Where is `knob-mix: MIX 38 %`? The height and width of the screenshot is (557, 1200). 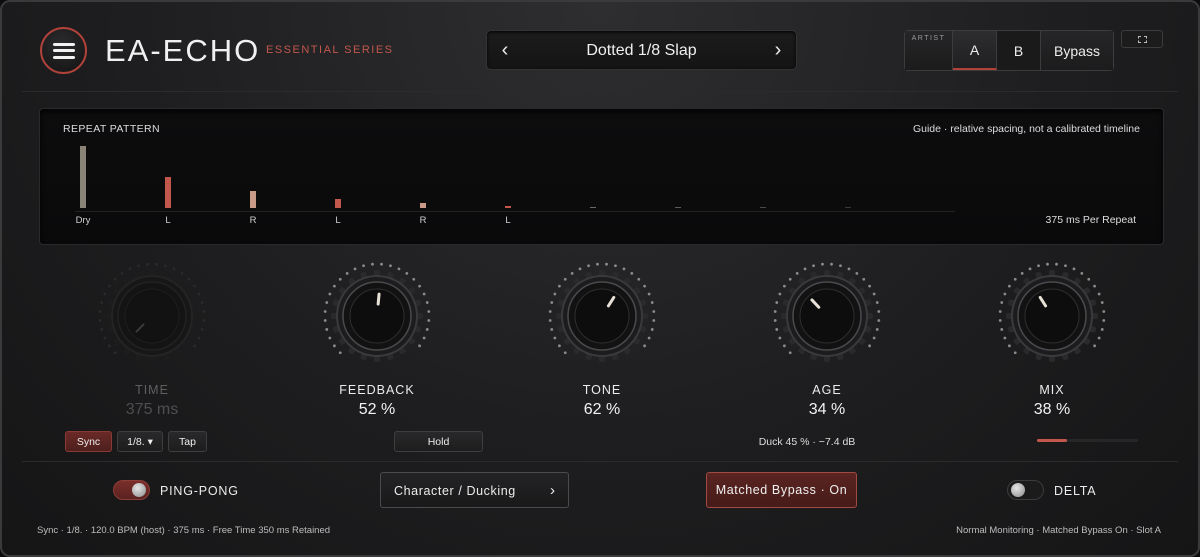
knob-mix: MIX 38 % is located at coordinates (1052, 353).